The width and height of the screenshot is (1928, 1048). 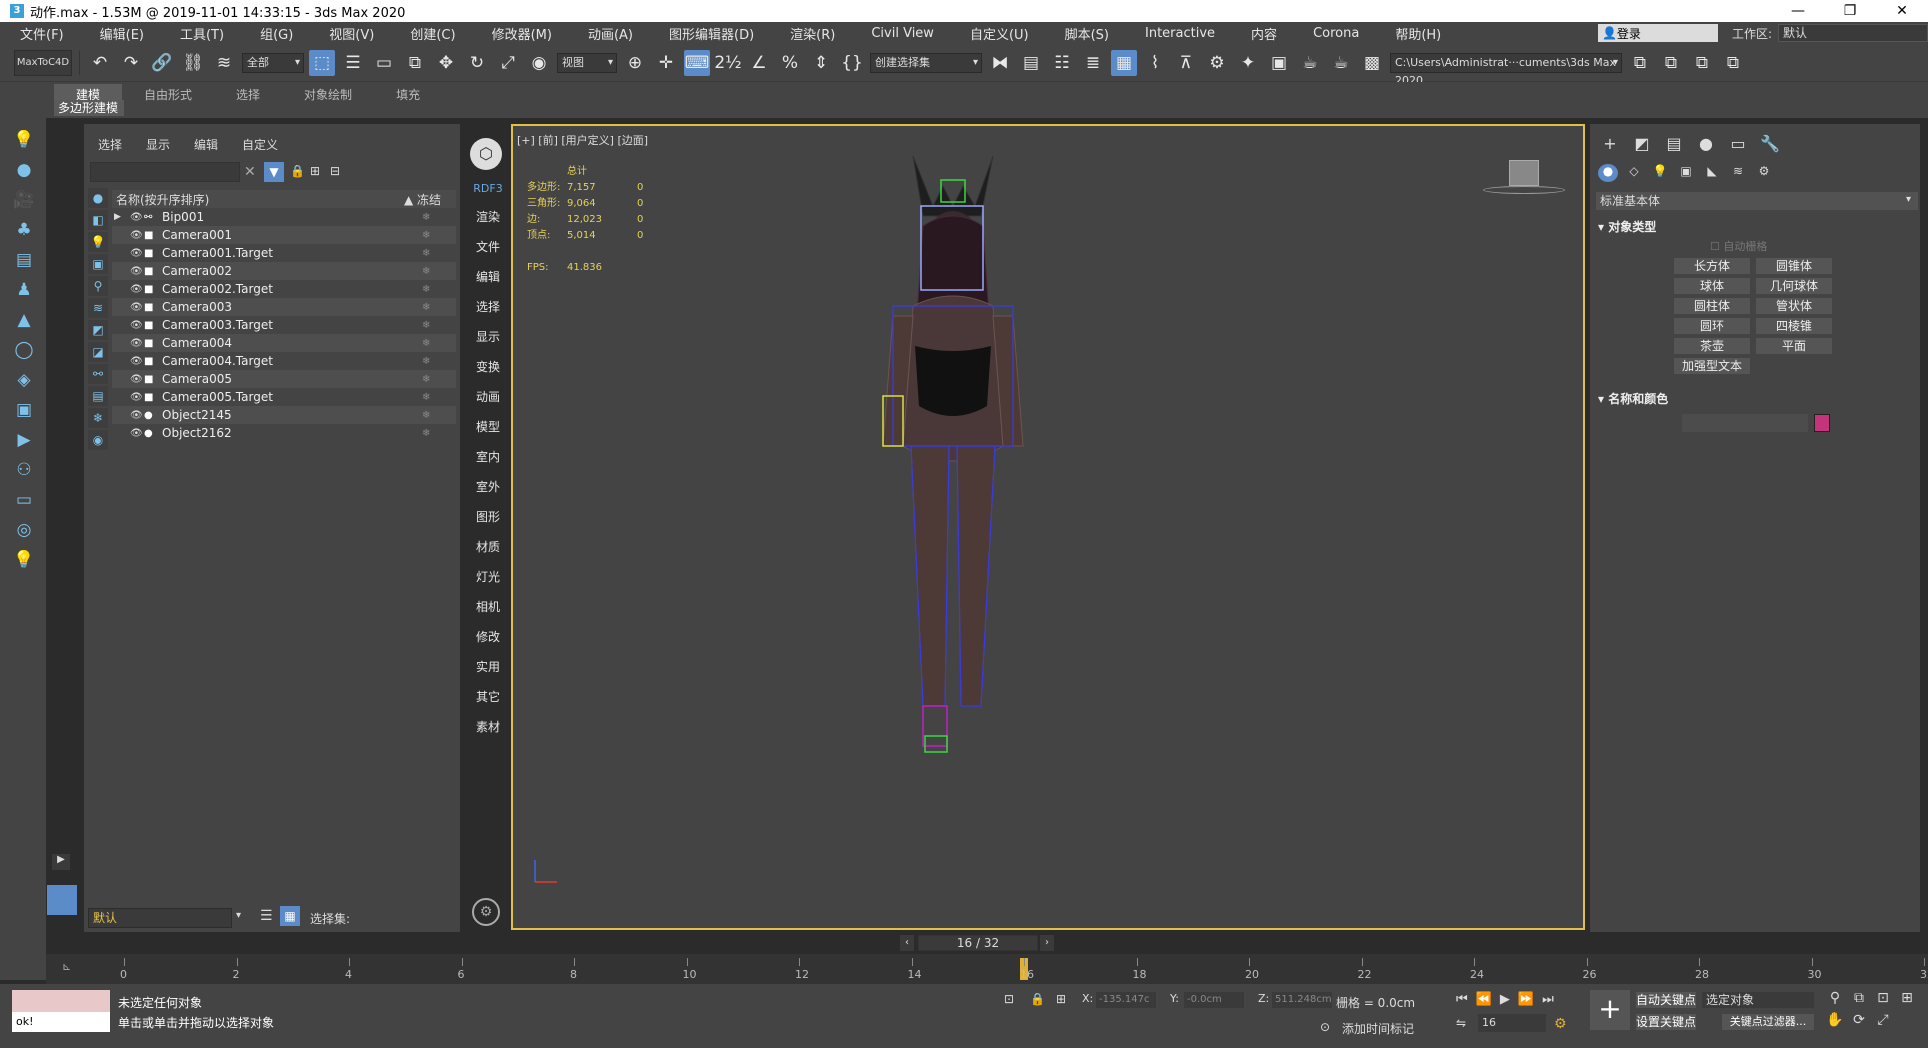 I want to click on selected-object-select: 选定对象, so click(x=1758, y=1000).